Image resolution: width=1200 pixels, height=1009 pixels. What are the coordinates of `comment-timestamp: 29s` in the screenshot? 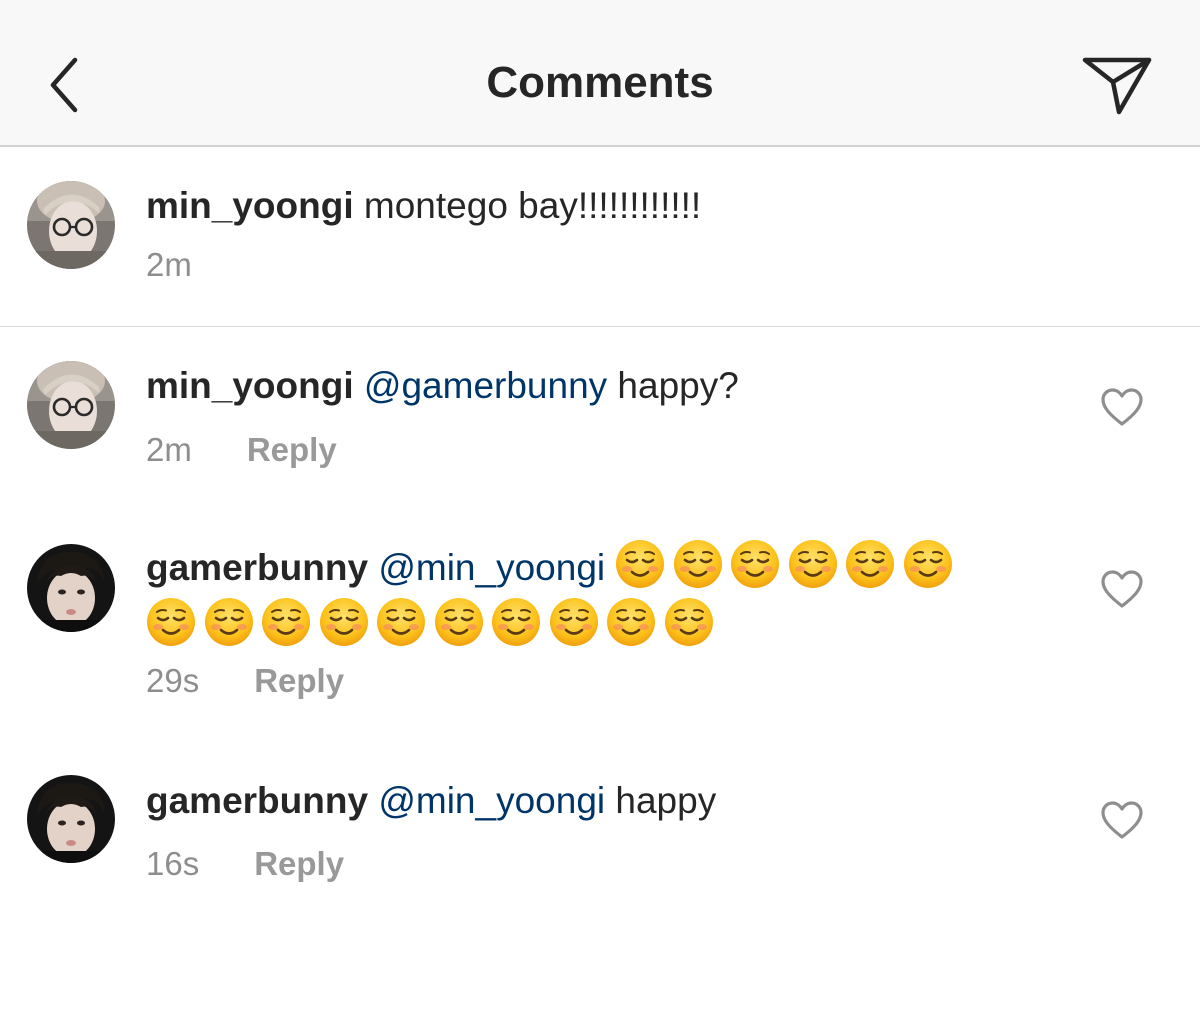 It's located at (173, 680).